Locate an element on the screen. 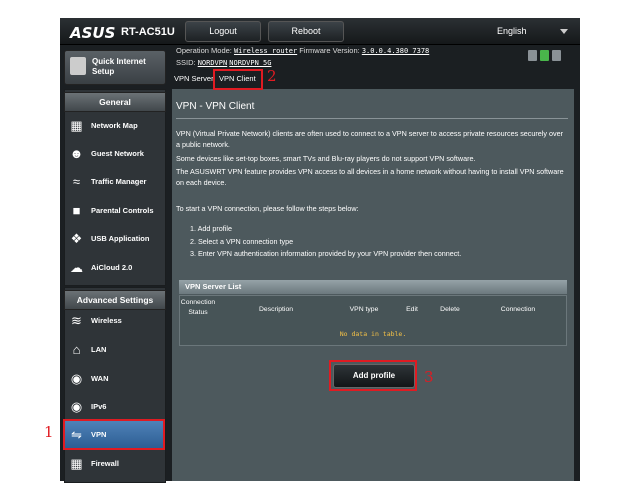 This screenshot has width=640, height=483. status-icons is located at coordinates (553, 57).